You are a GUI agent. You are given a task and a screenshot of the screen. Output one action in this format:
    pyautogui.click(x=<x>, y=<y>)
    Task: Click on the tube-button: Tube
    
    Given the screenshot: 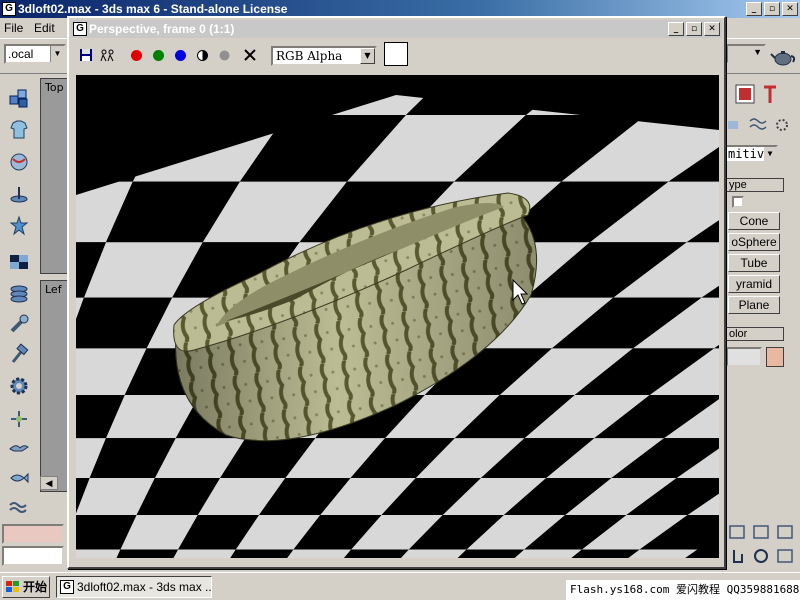 What is the action you would take?
    pyautogui.click(x=754, y=263)
    